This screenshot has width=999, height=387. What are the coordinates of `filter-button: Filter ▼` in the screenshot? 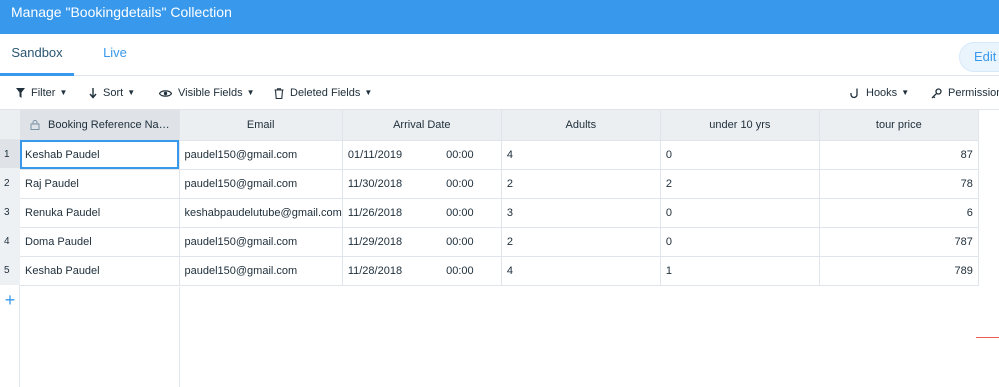 It's located at (41, 93).